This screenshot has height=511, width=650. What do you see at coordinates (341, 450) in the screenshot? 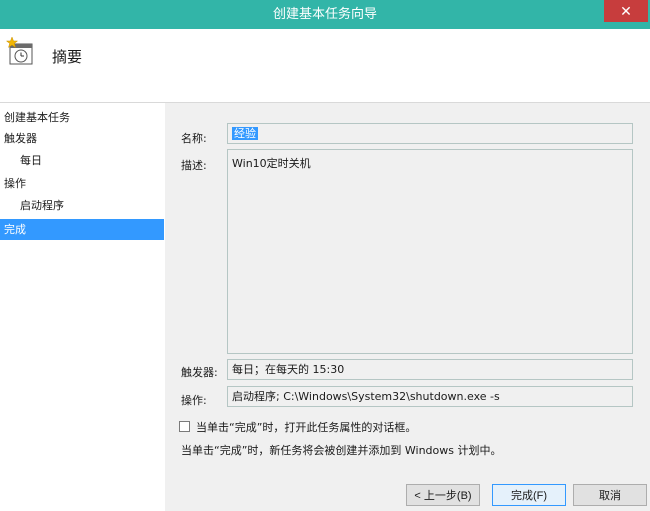
I see `finish-note: 当单击“完成”时，新任务将会被创建并添加到 Windows 计划中。` at bounding box center [341, 450].